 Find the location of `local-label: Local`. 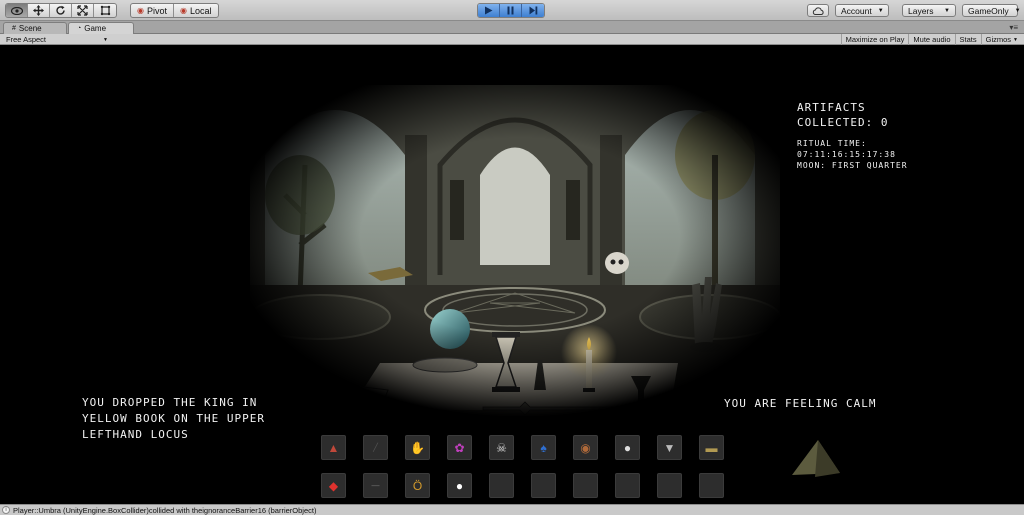

local-label: Local is located at coordinates (200, 10).